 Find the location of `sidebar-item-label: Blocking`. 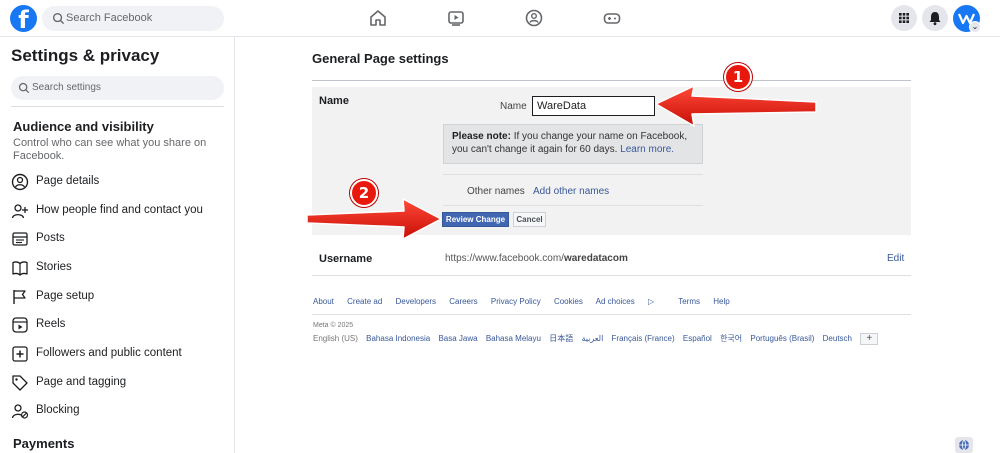

sidebar-item-label: Blocking is located at coordinates (58, 410).